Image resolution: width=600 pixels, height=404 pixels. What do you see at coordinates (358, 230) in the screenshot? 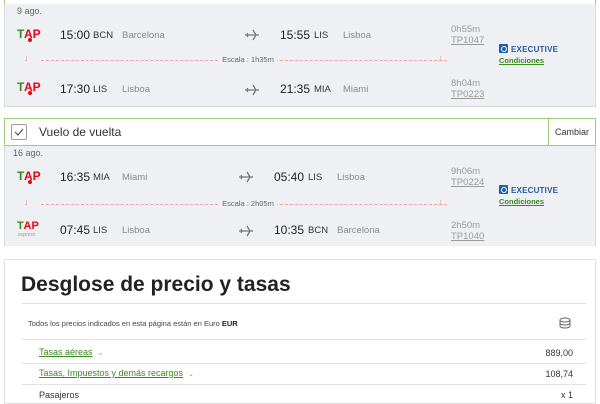
I see `leg4-arr-city: Barcelona` at bounding box center [358, 230].